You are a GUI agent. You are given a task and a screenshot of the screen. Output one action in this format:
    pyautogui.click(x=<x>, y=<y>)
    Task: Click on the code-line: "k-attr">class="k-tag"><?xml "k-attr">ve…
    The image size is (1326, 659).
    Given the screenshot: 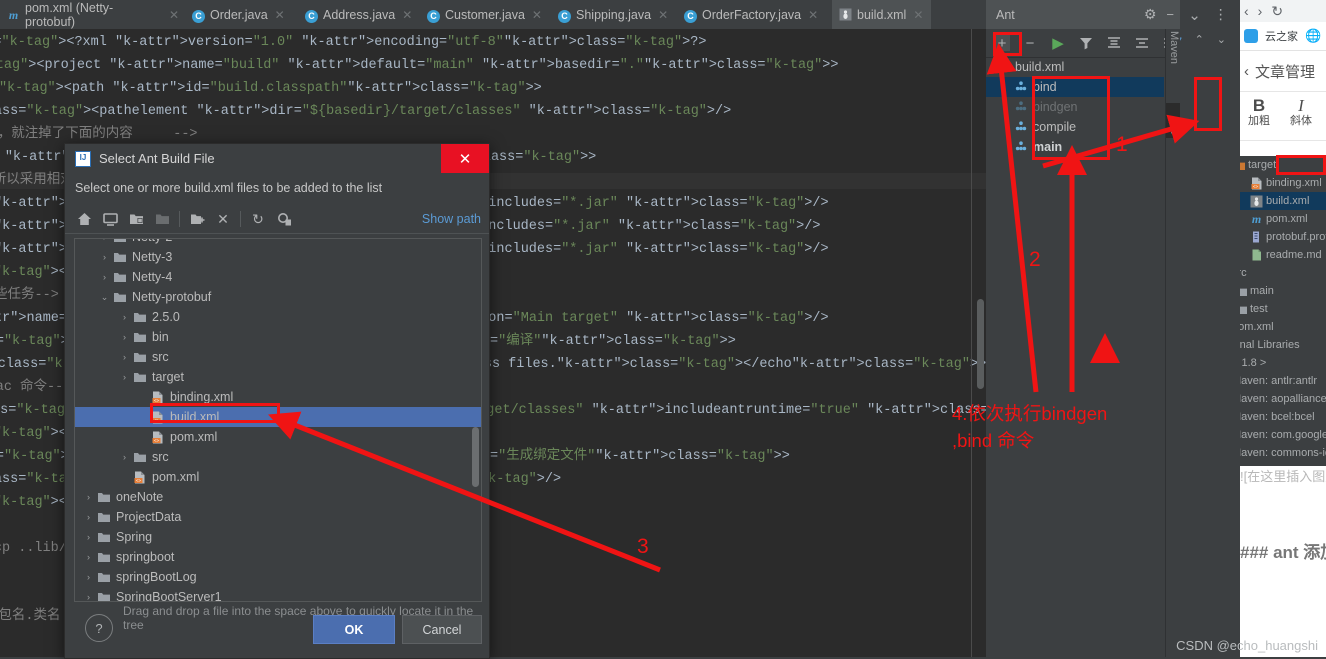 What is the action you would take?
    pyautogui.click(x=353, y=42)
    